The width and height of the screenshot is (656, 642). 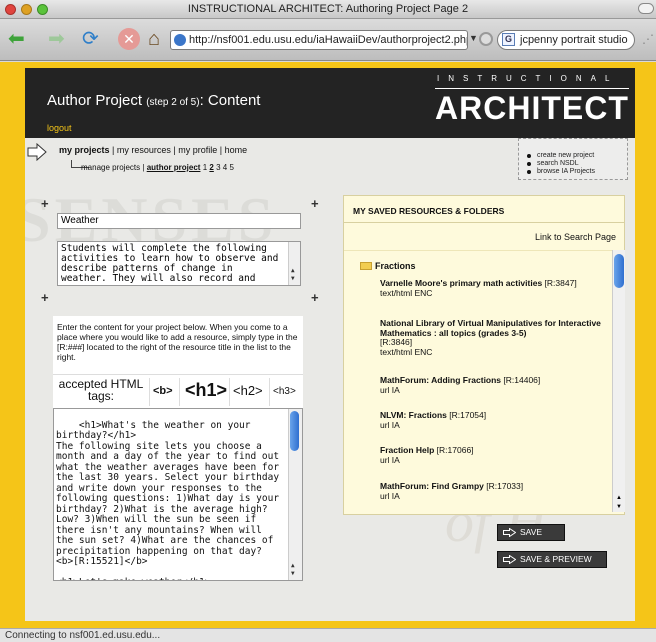 I want to click on accepted-tags-label: accepted HTML tags:, so click(x=101, y=390).